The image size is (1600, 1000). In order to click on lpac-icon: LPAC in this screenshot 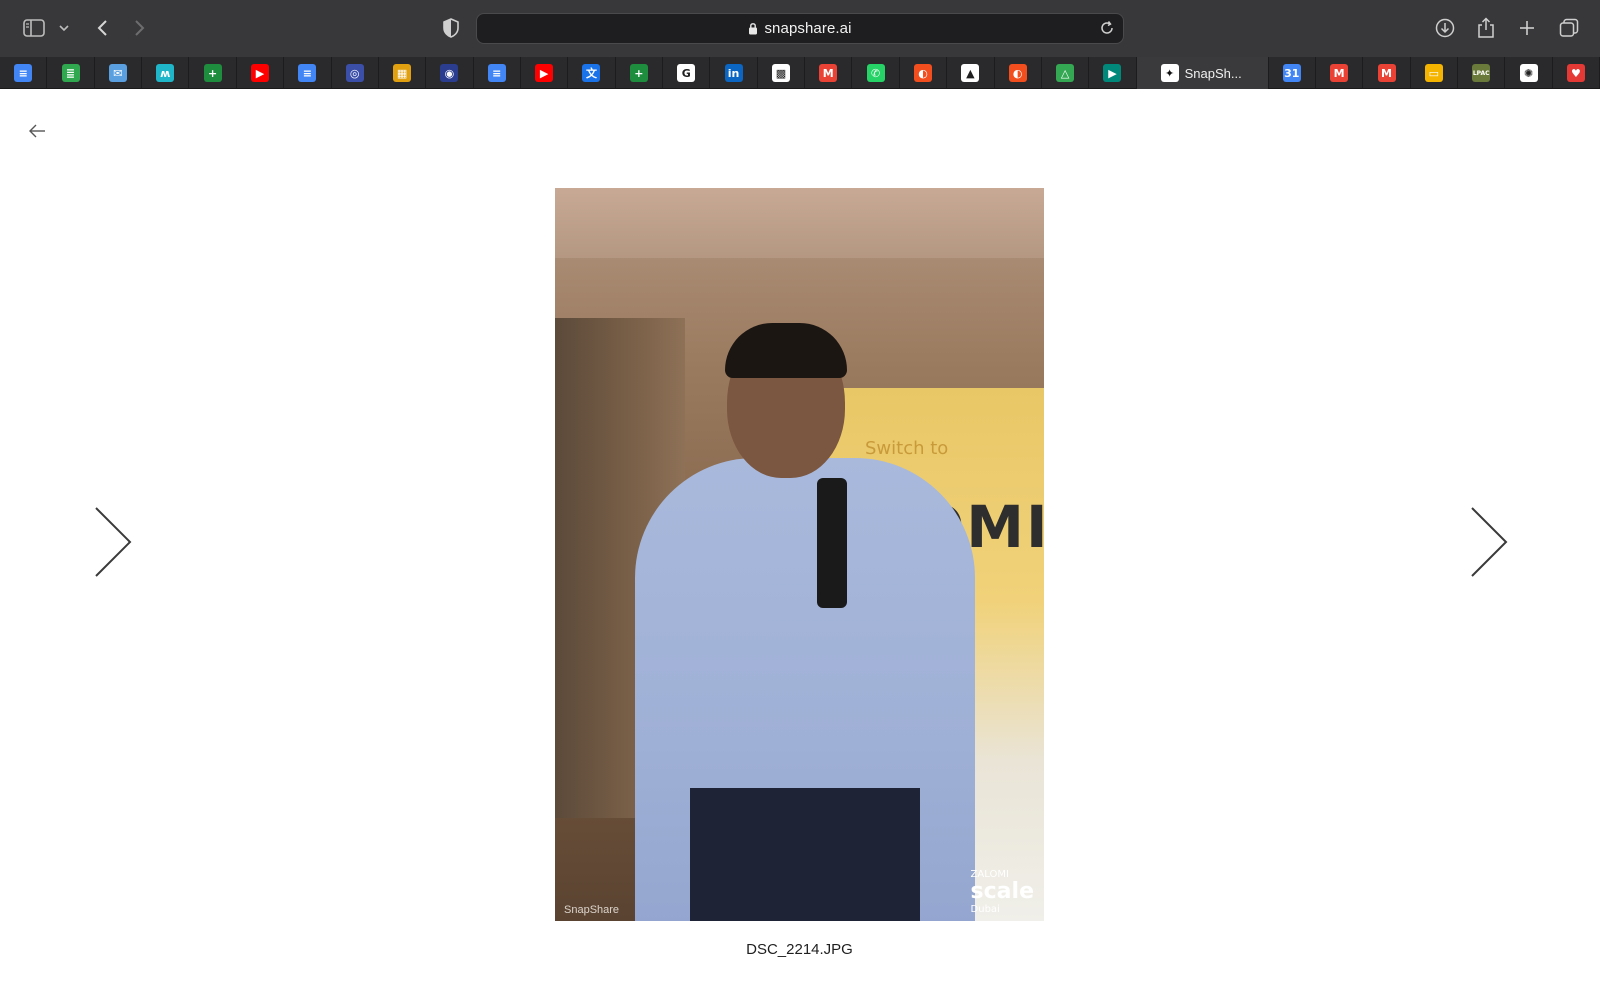, I will do `click(1481, 73)`.